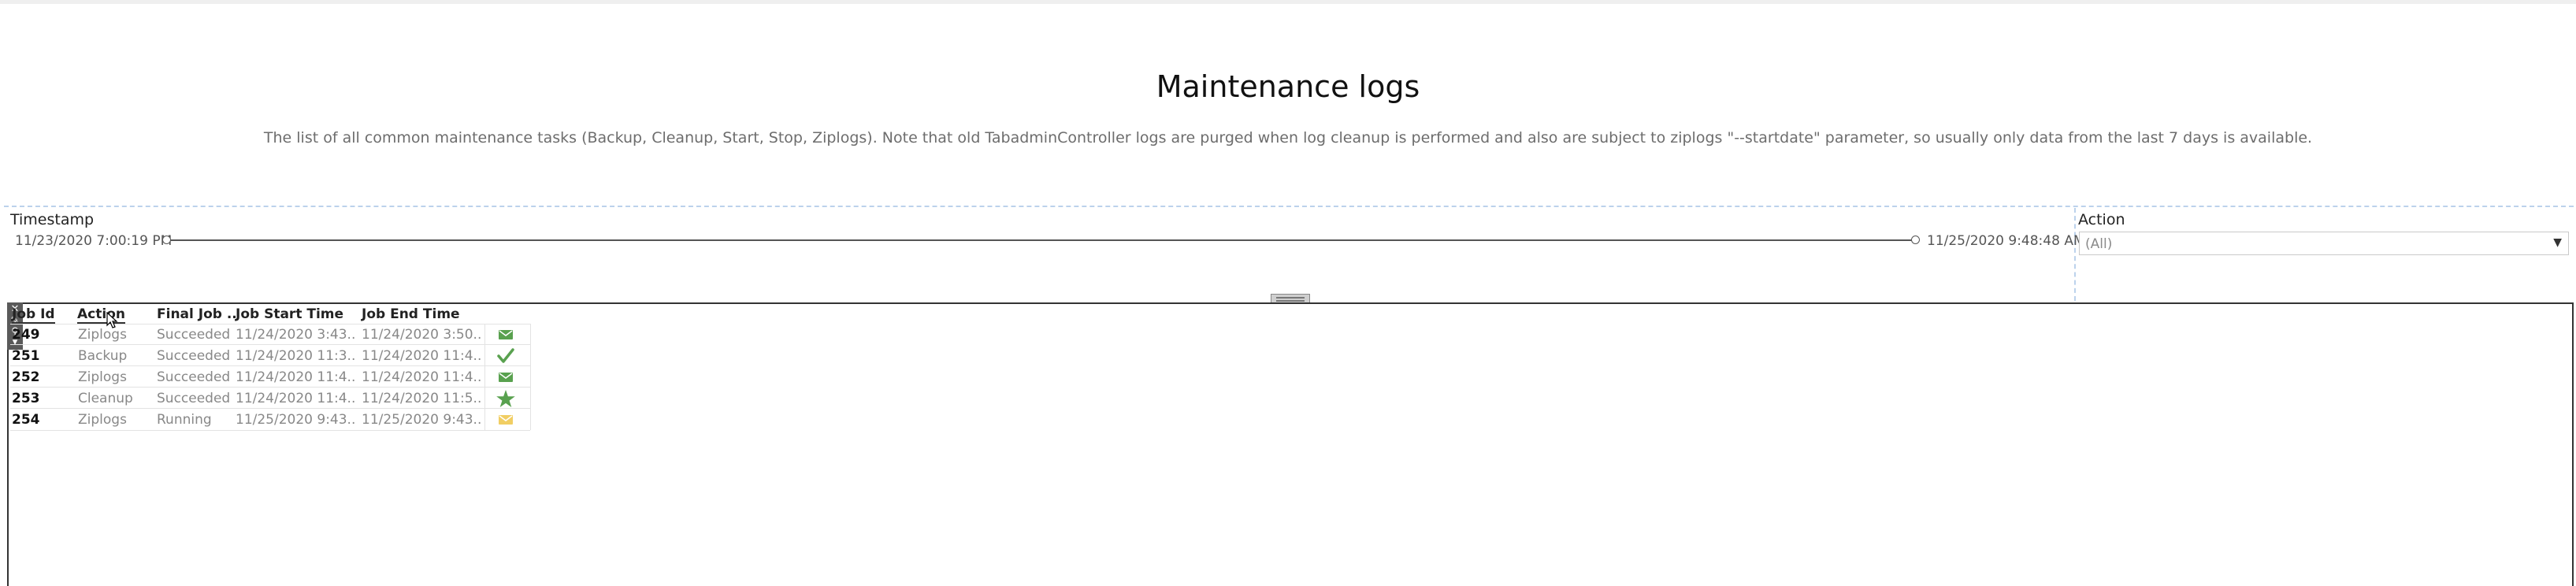 This screenshot has height=586, width=2576. What do you see at coordinates (1289, 206) in the screenshot?
I see `layout-divider-top` at bounding box center [1289, 206].